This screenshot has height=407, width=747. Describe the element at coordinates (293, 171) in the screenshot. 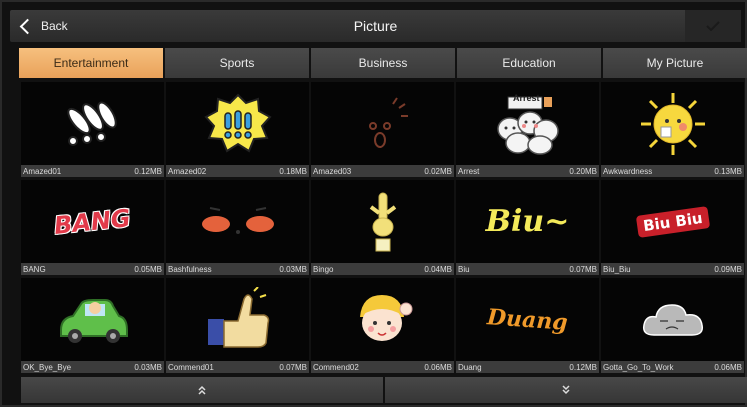

I see `picture-size: 0.18MB` at that location.